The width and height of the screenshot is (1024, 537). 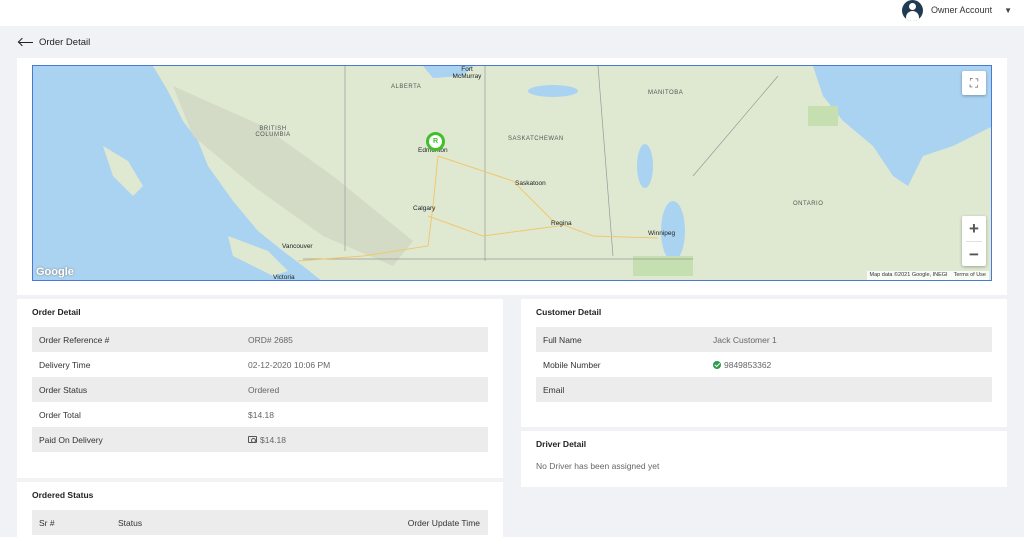 What do you see at coordinates (745, 339) in the screenshot?
I see `row-value: Jack Customer 1` at bounding box center [745, 339].